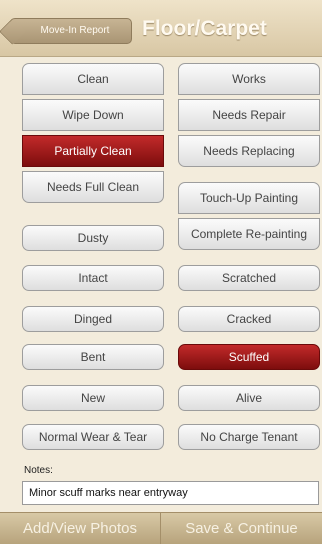  Describe the element at coordinates (249, 79) in the screenshot. I see `option-works: Works` at that location.